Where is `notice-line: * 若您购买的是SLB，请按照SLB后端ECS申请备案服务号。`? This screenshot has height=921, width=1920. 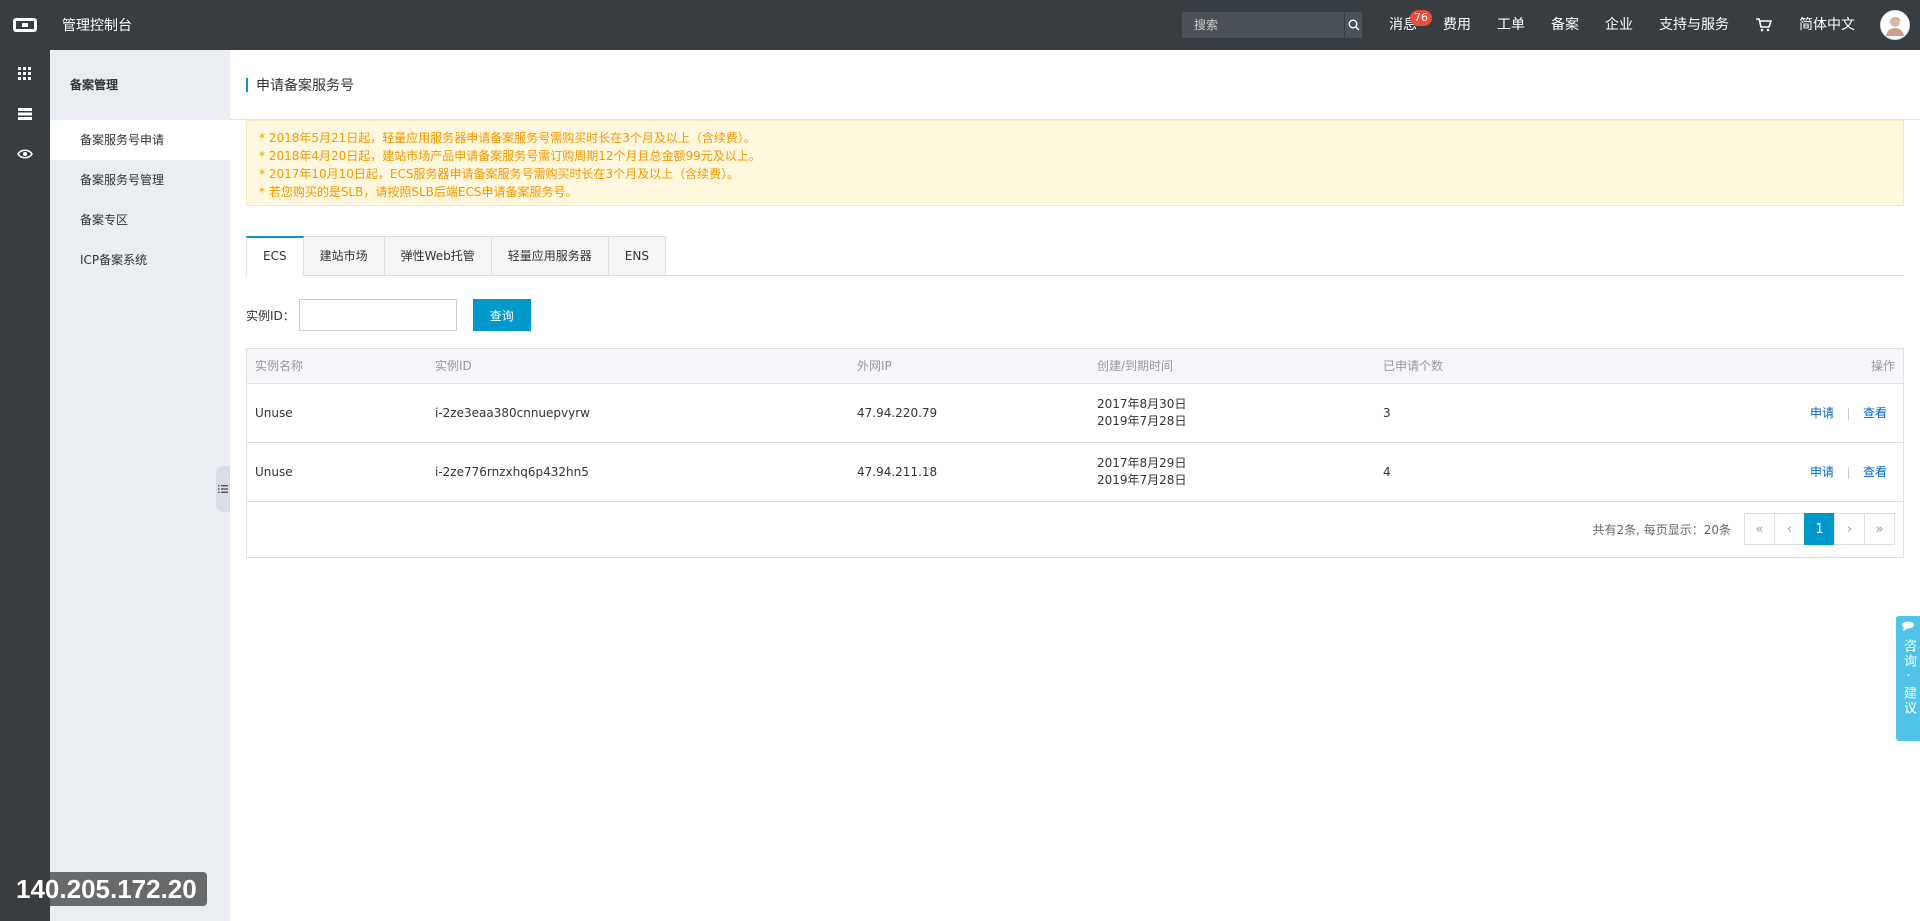 notice-line: * 若您购买的是SLB，请按照SLB后端ECS申请备案服务号。 is located at coordinates (418, 192).